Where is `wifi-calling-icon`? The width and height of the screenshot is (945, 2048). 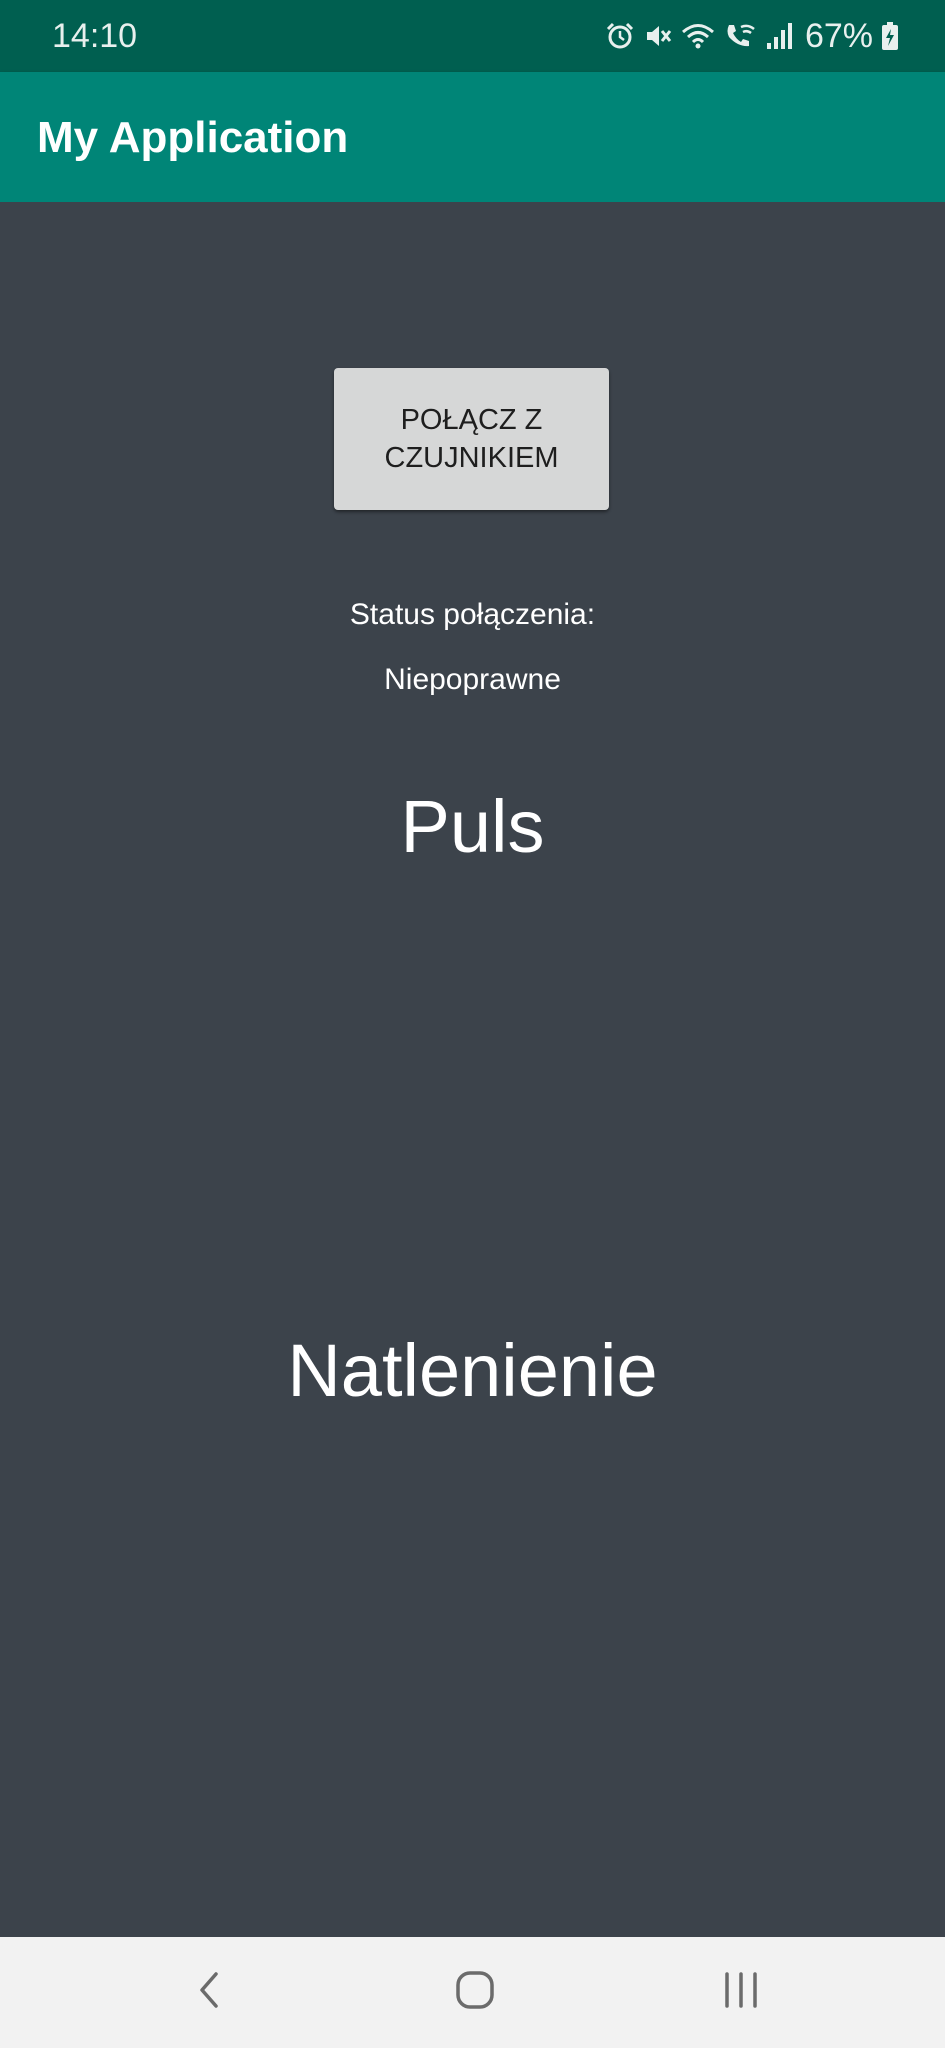
wifi-calling-icon is located at coordinates (740, 36).